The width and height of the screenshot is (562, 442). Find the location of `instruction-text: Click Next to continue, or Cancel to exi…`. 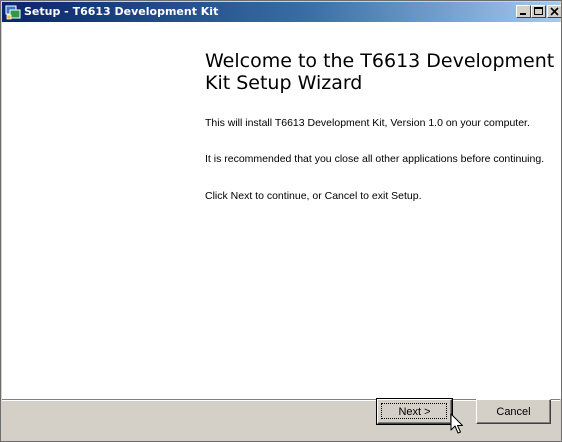

instruction-text: Click Next to continue, or Cancel to exi… is located at coordinates (313, 196).